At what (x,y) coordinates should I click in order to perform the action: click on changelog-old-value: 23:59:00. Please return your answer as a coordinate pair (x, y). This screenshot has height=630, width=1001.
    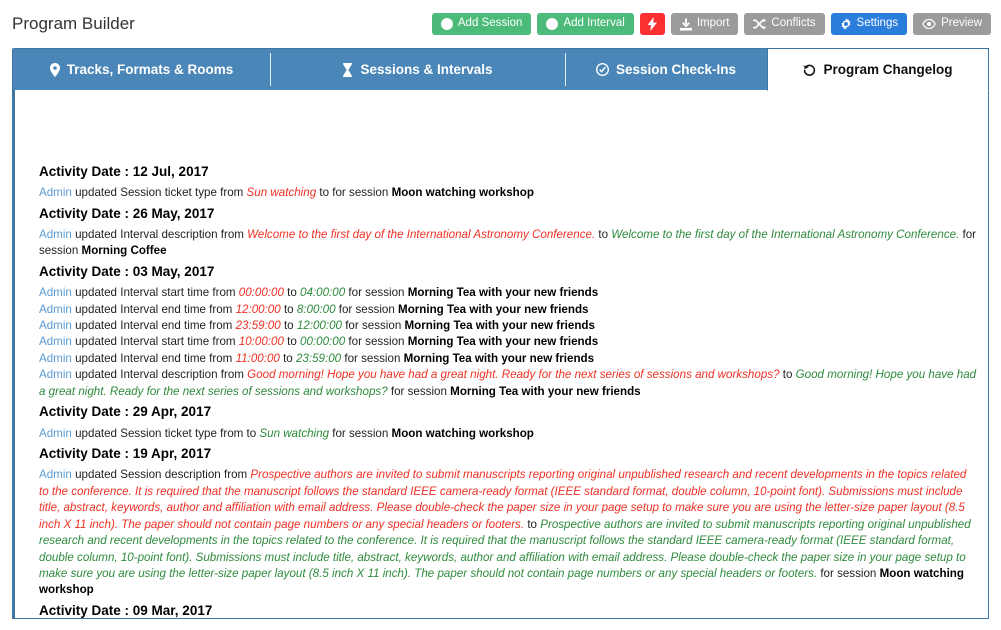
    Looking at the image, I should click on (258, 326).